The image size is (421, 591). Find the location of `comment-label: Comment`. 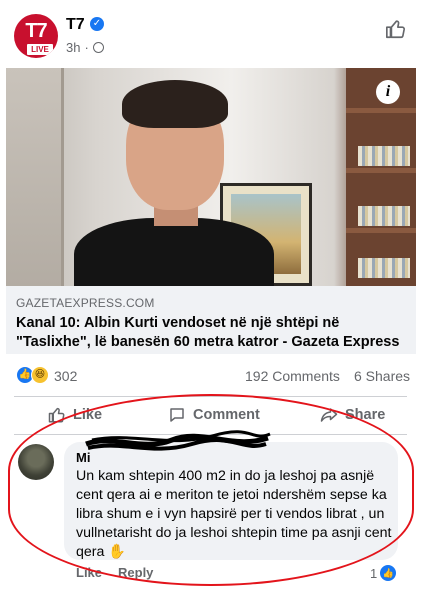

comment-label: Comment is located at coordinates (226, 415).